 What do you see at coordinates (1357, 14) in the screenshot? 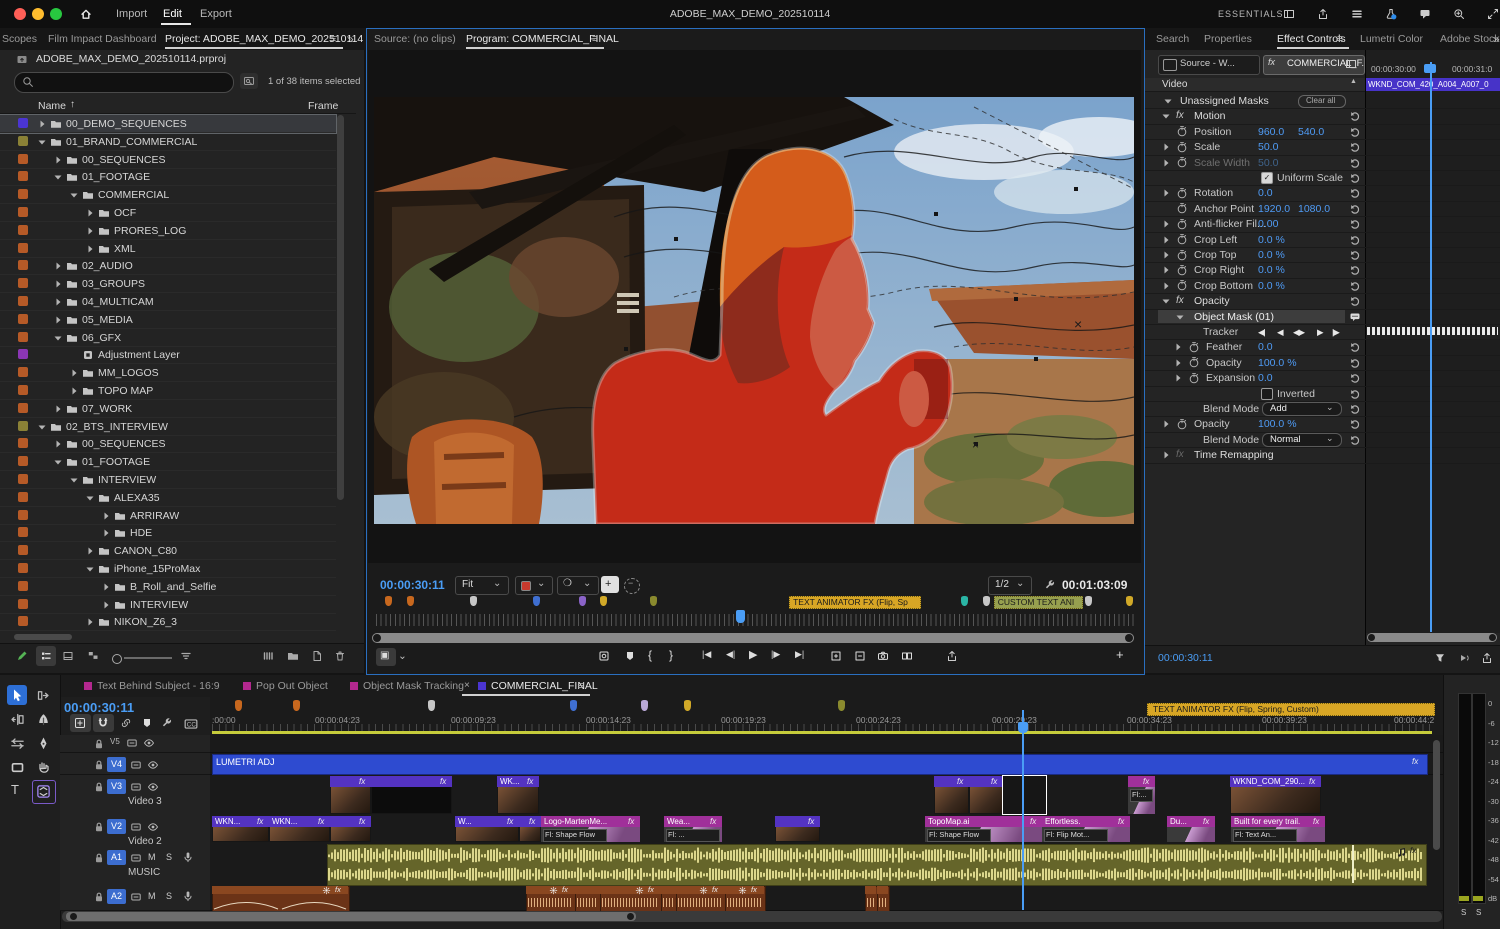
I see `stacked-menu-icon` at bounding box center [1357, 14].